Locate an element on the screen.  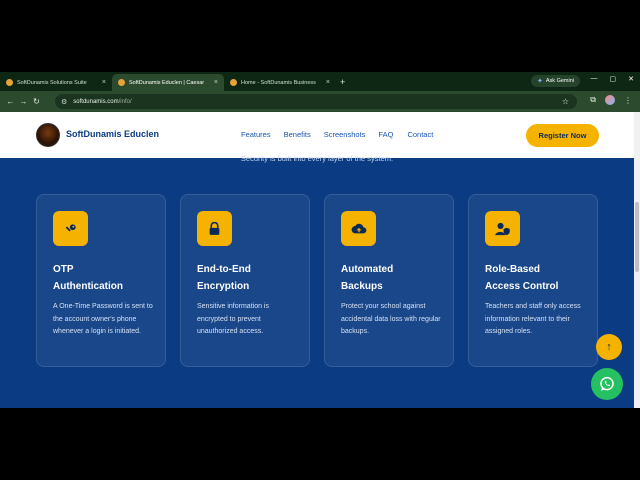
nav-contact: Contact is located at coordinates (420, 134).